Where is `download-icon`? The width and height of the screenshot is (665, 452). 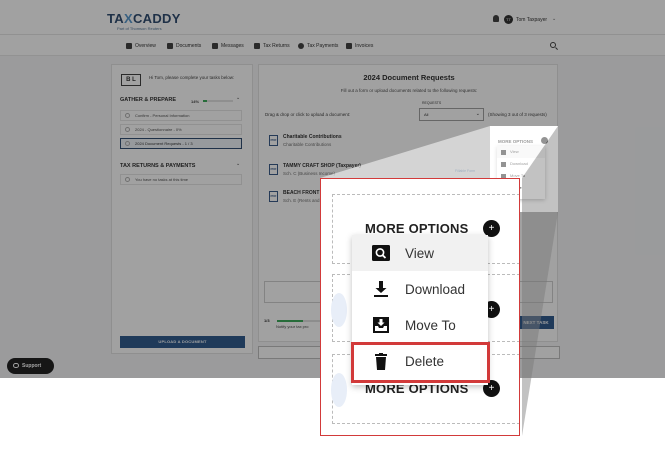 download-icon is located at coordinates (381, 289).